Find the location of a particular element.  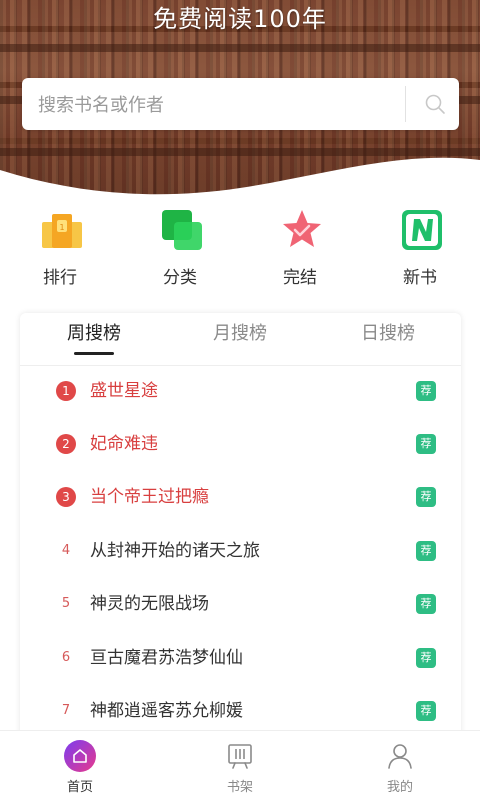

quick-link-label: 新书 is located at coordinates (420, 278).